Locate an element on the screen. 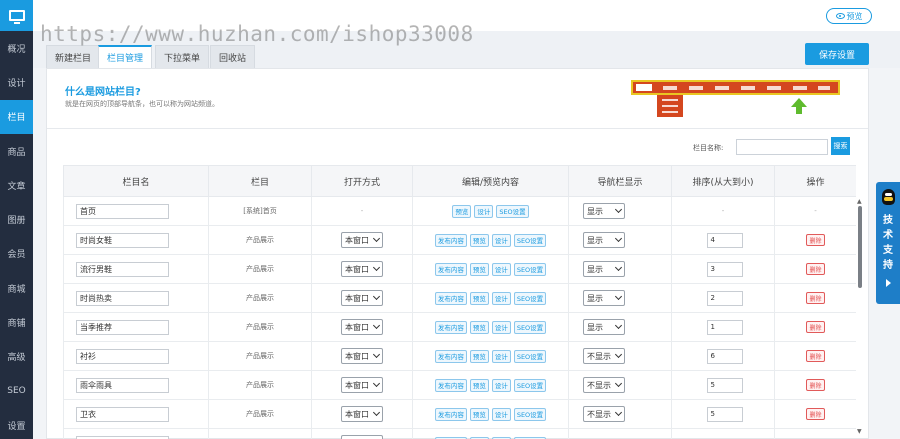 The height and width of the screenshot is (439, 900). sidebar-item: 图册 is located at coordinates (16, 219).